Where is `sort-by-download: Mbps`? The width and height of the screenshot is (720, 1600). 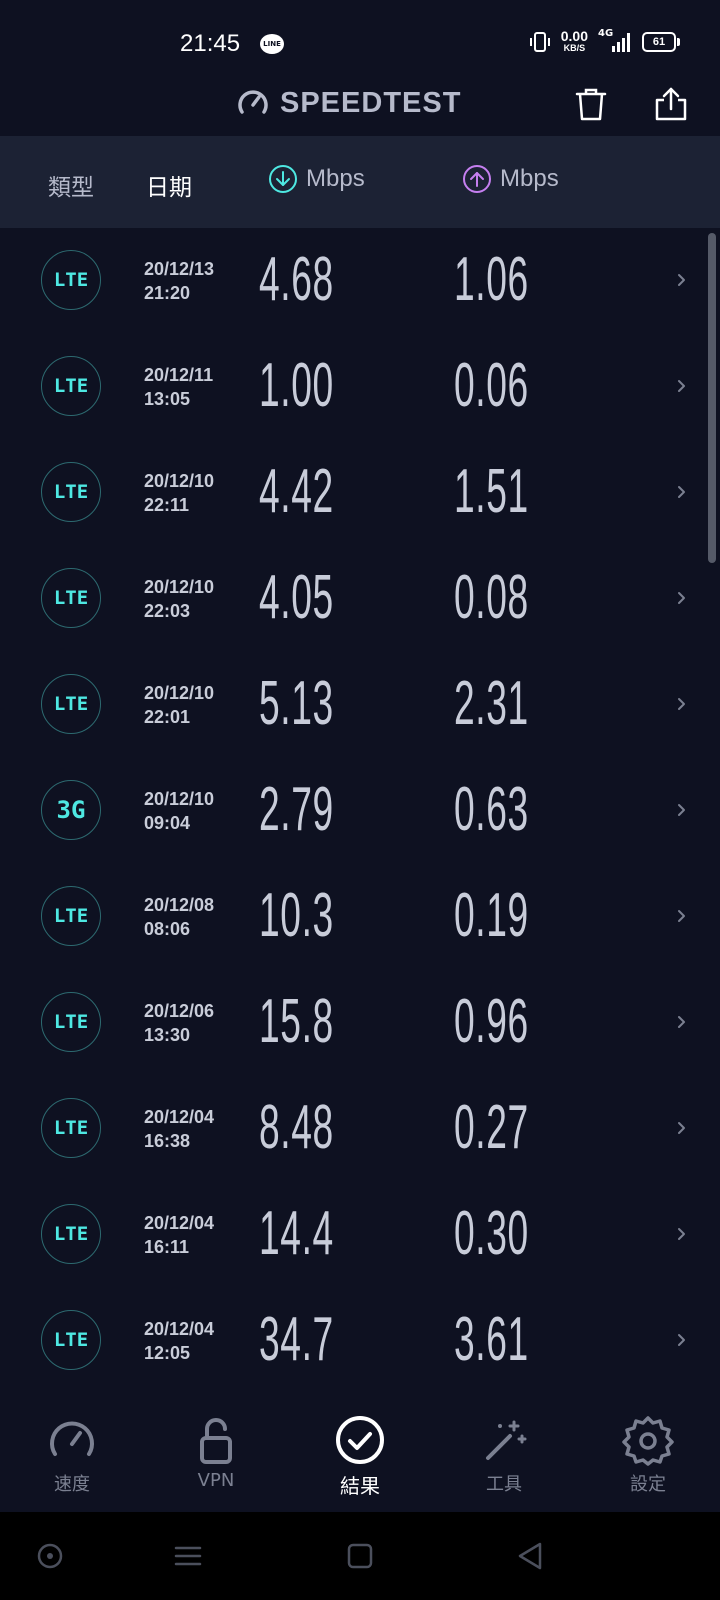
sort-by-download: Mbps is located at coordinates (316, 179).